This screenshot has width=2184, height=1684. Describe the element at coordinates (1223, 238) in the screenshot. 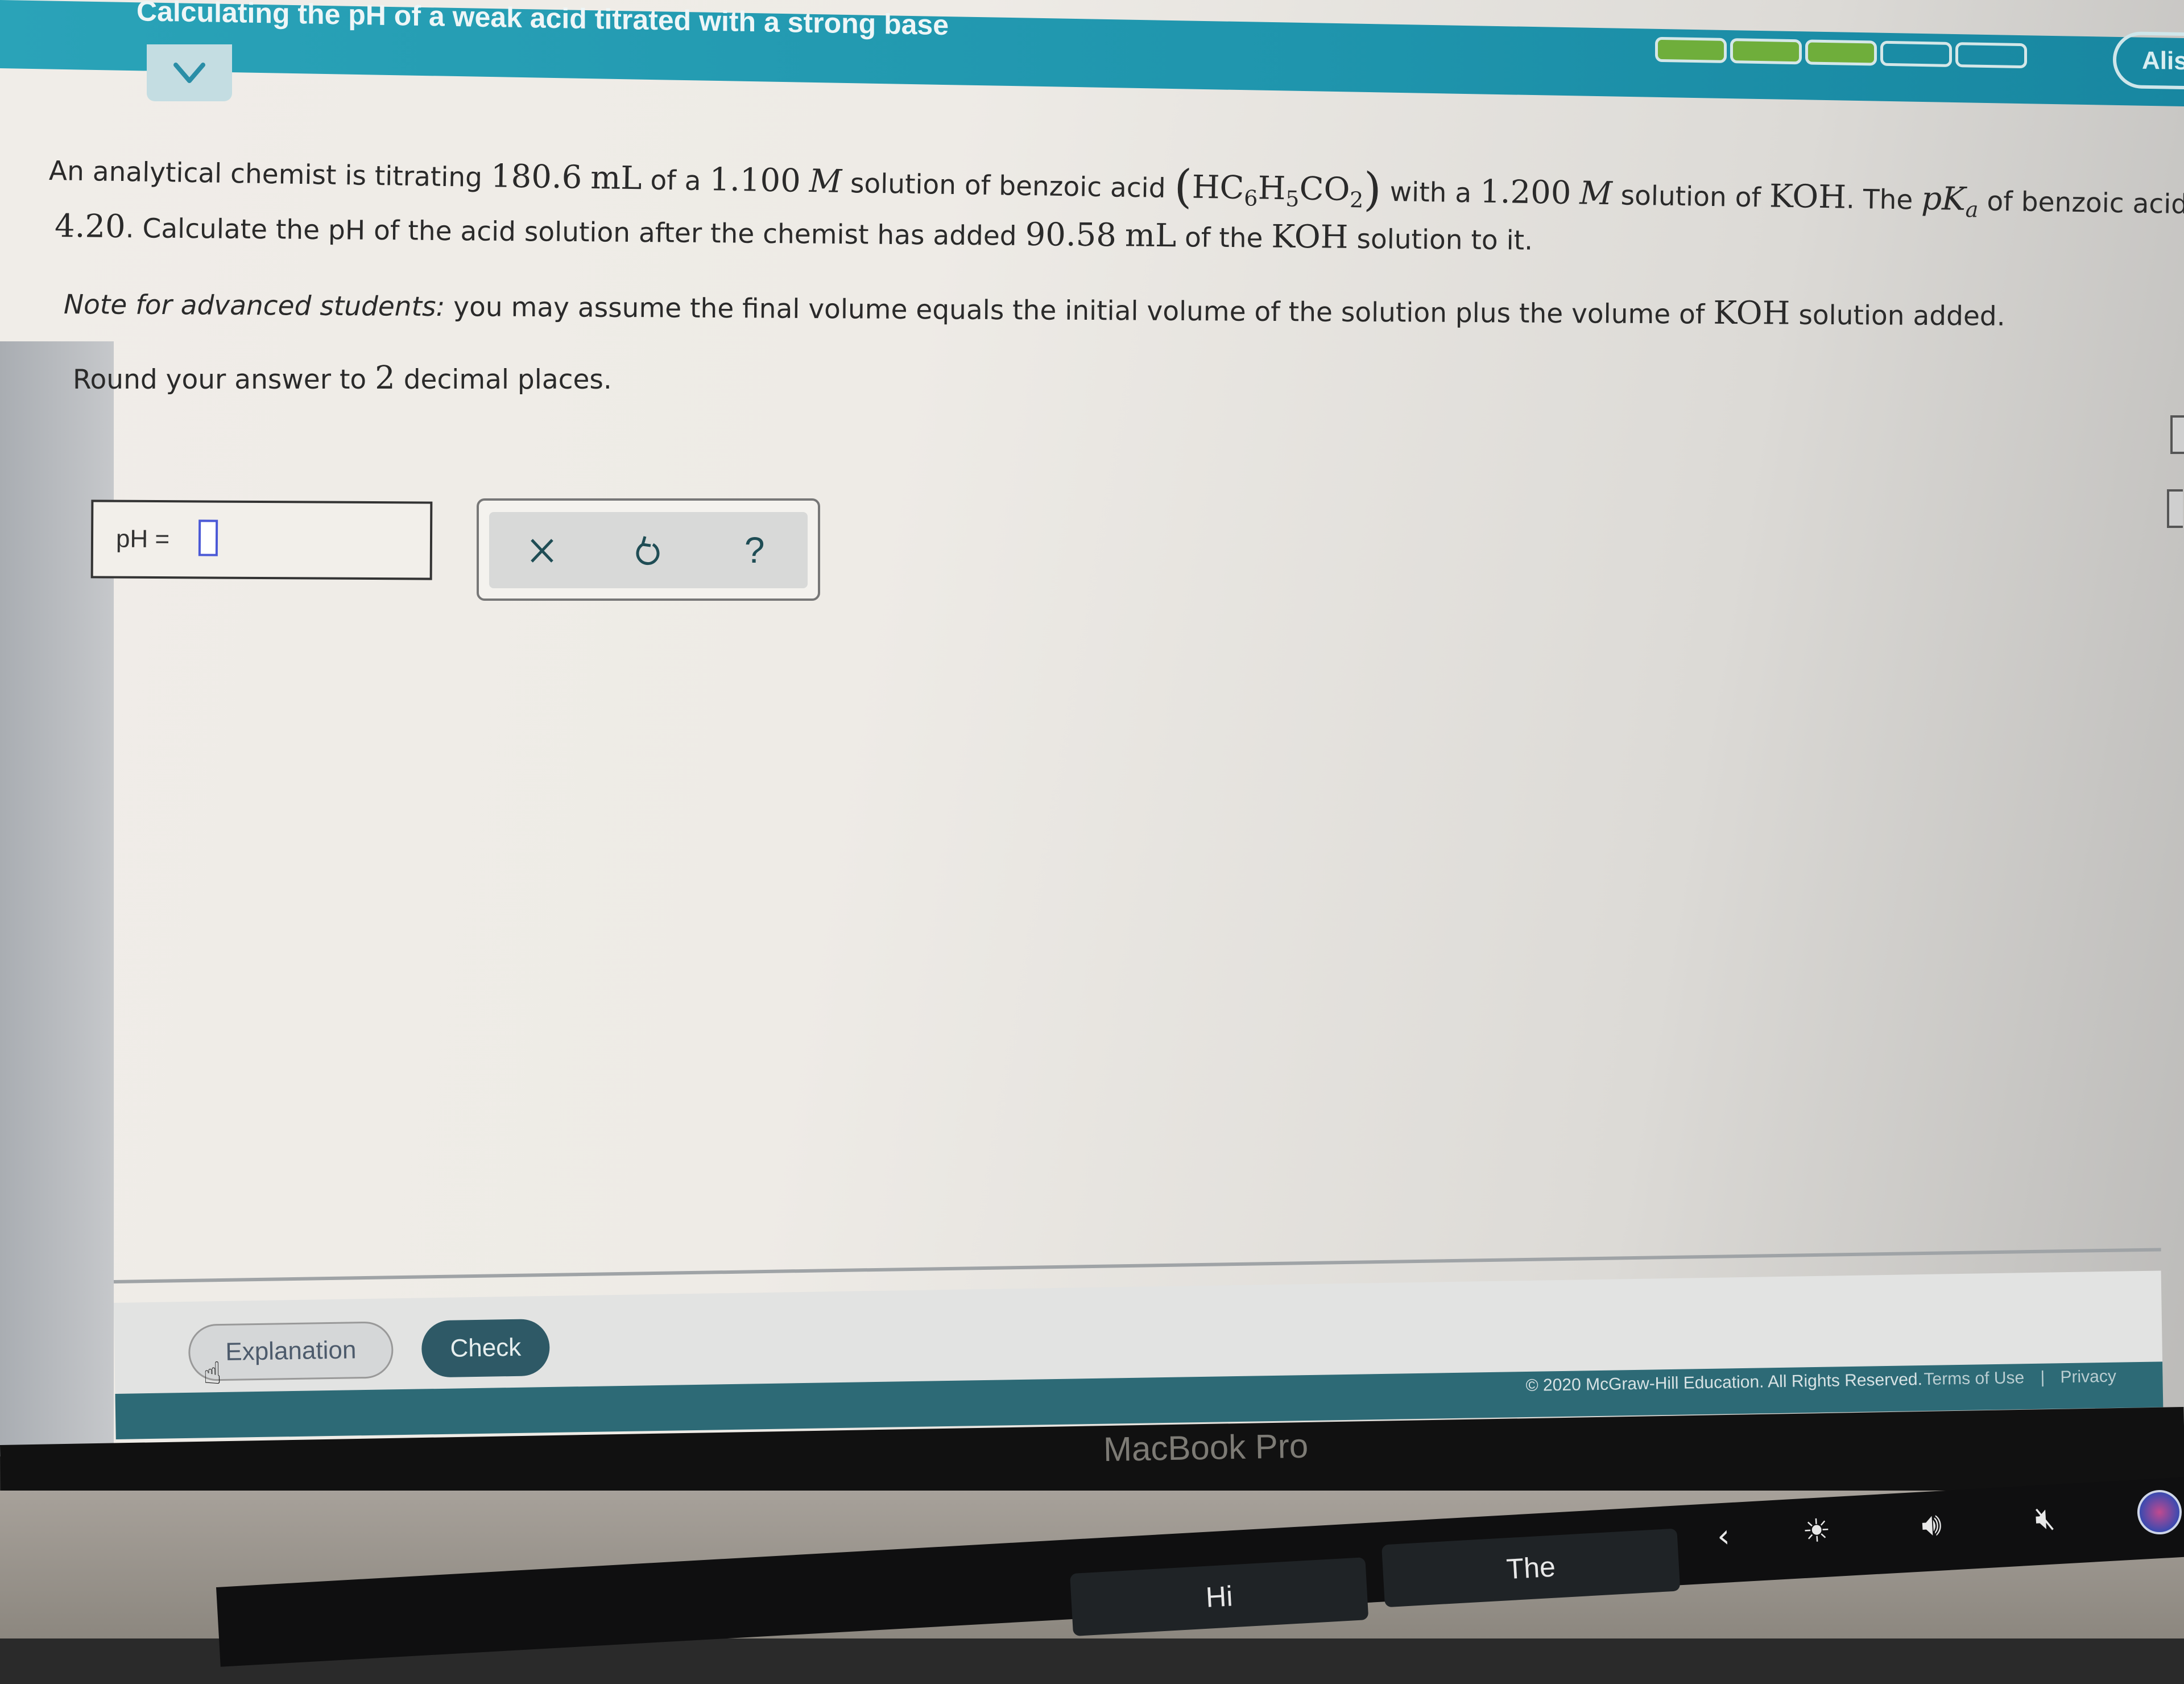

I see `question-text: of the` at that location.